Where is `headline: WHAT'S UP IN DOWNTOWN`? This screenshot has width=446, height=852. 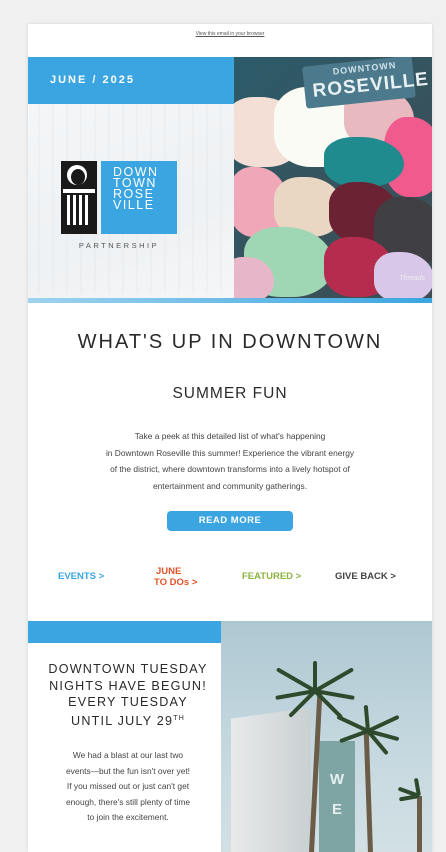
headline: WHAT'S UP IN DOWNTOWN is located at coordinates (230, 342).